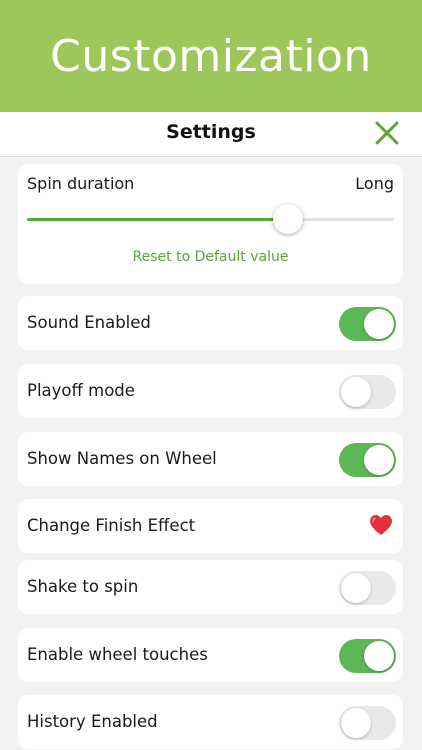  I want to click on sound-enabled-toggle, so click(367, 324).